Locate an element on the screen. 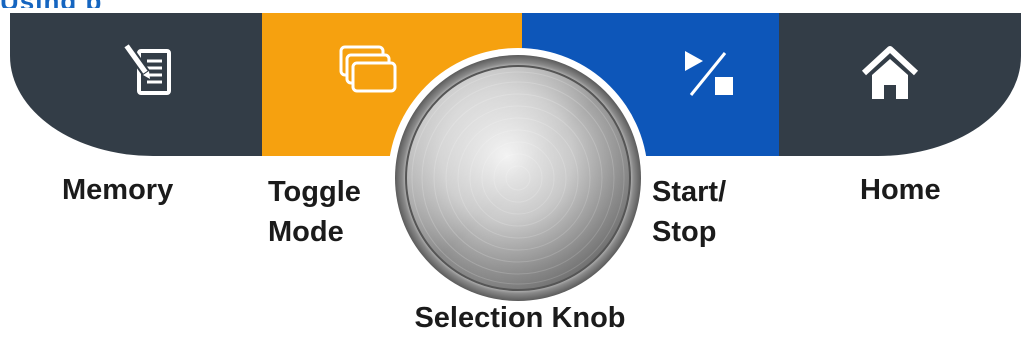  selection-knob-label: Selection Knob is located at coordinates (520, 318).